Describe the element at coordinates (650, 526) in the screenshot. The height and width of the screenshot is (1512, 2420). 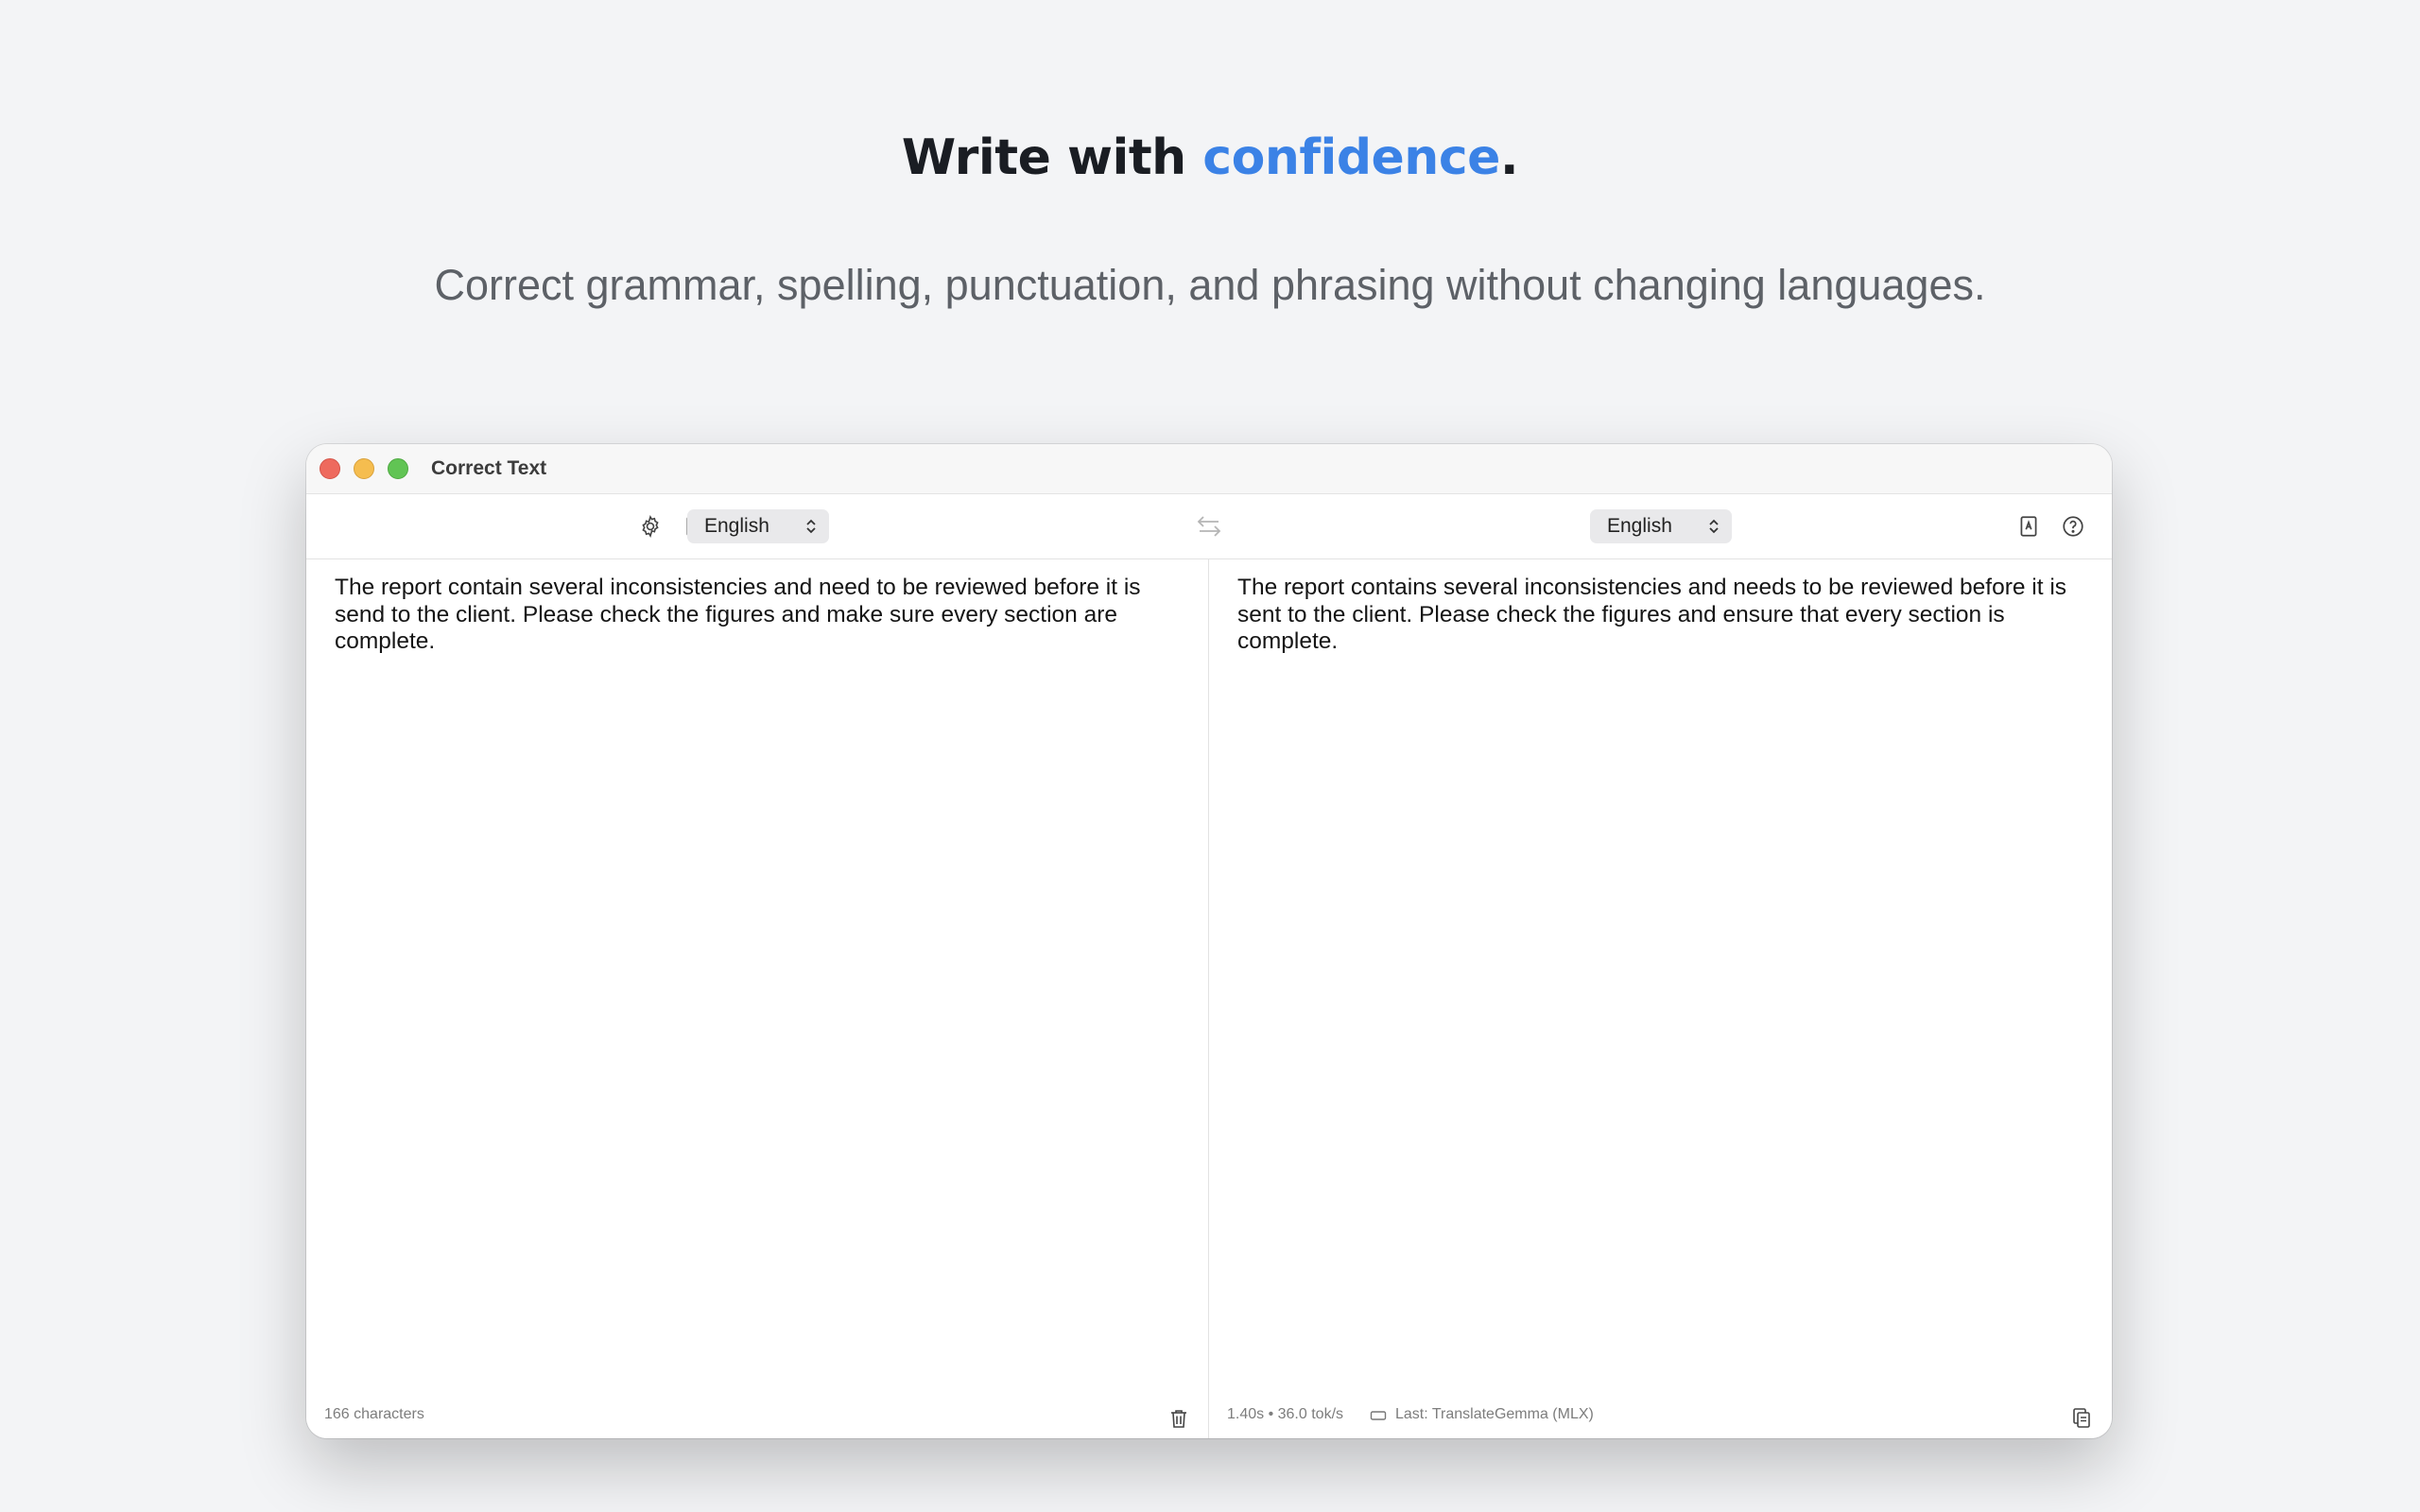
I see `gear-icon` at that location.